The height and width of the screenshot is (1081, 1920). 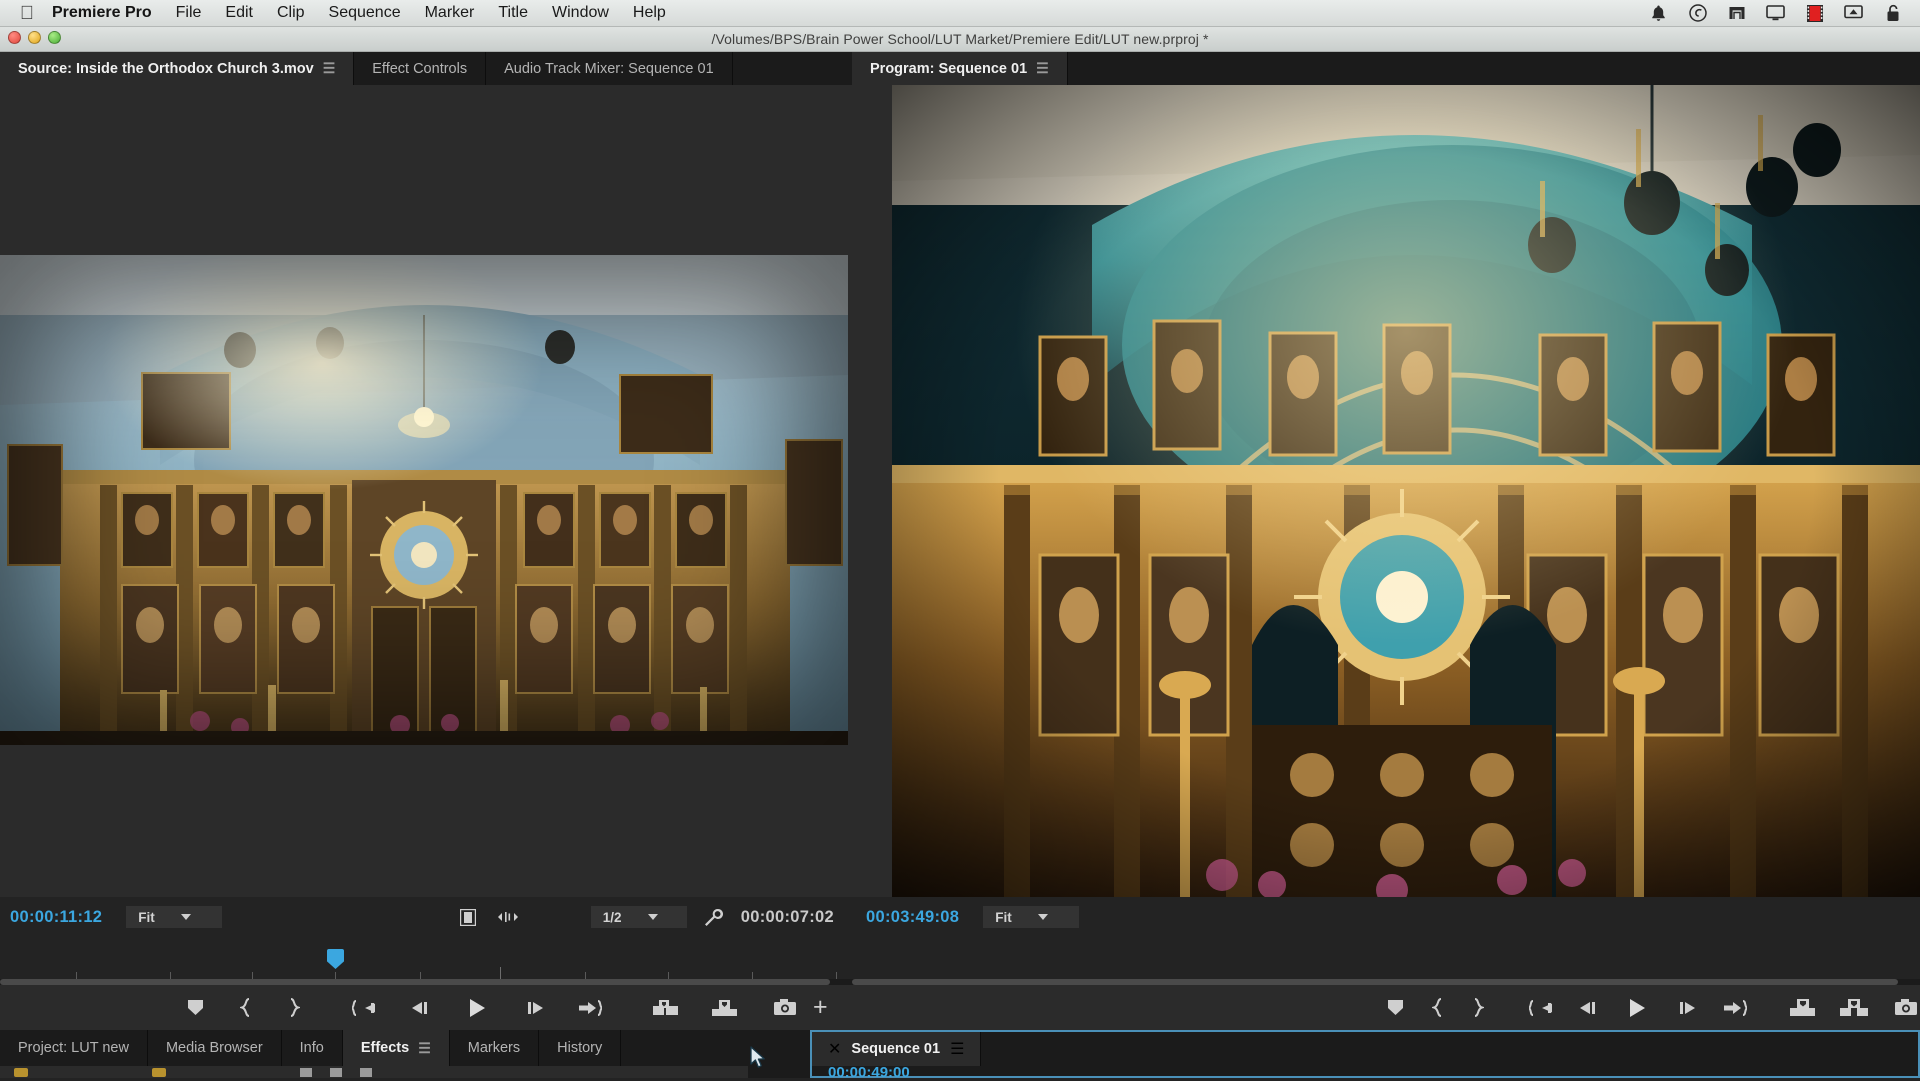 What do you see at coordinates (1365, 1055) in the screenshot?
I see `timeline-panel: ✕ Sequence 01 ☰ 00:00:49:00` at bounding box center [1365, 1055].